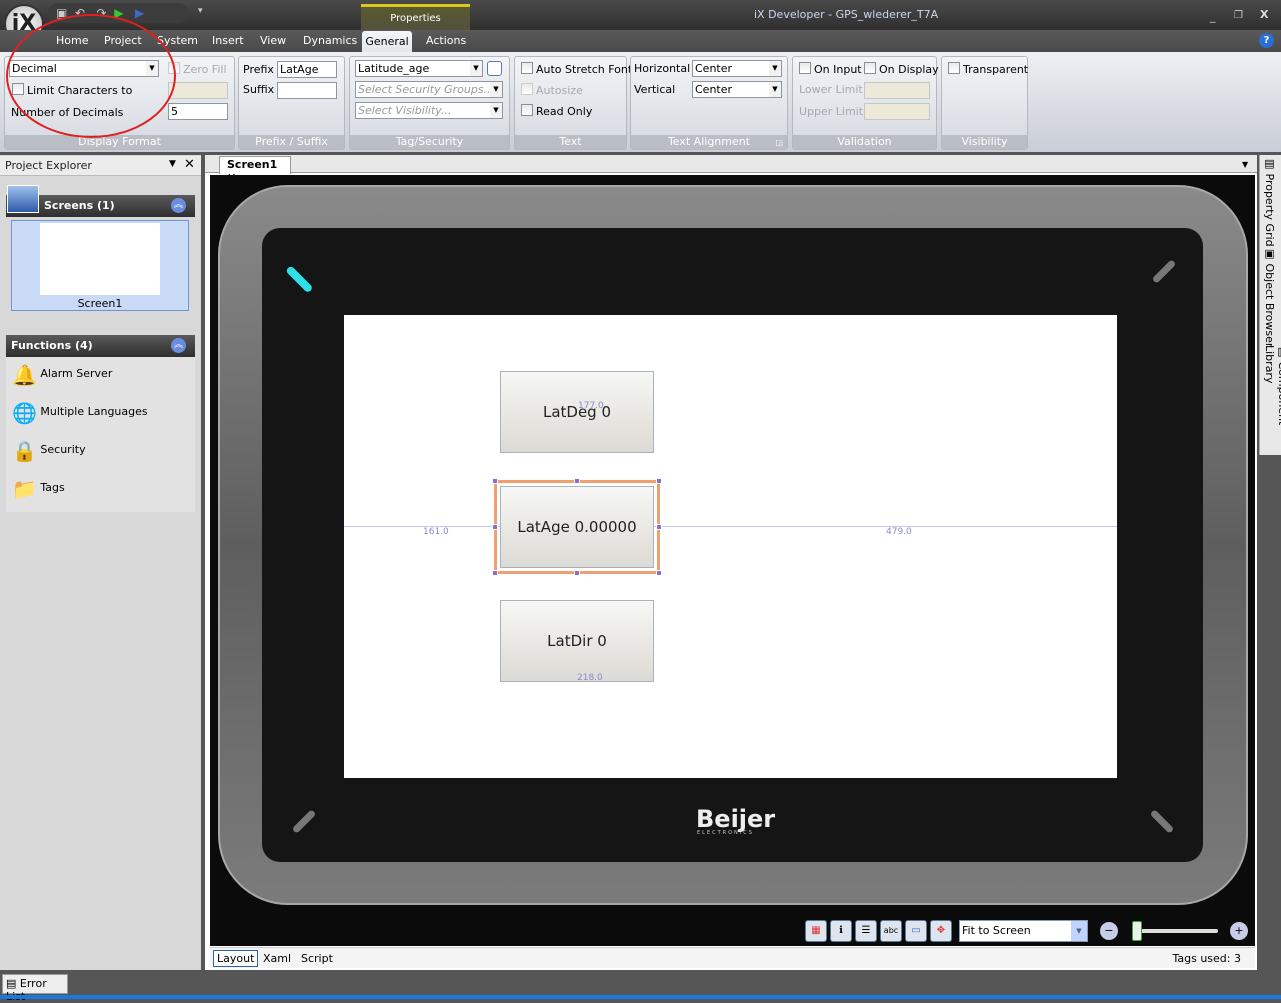  What do you see at coordinates (591, 406) in the screenshot?
I see `guide-top-distance: 177.0` at bounding box center [591, 406].